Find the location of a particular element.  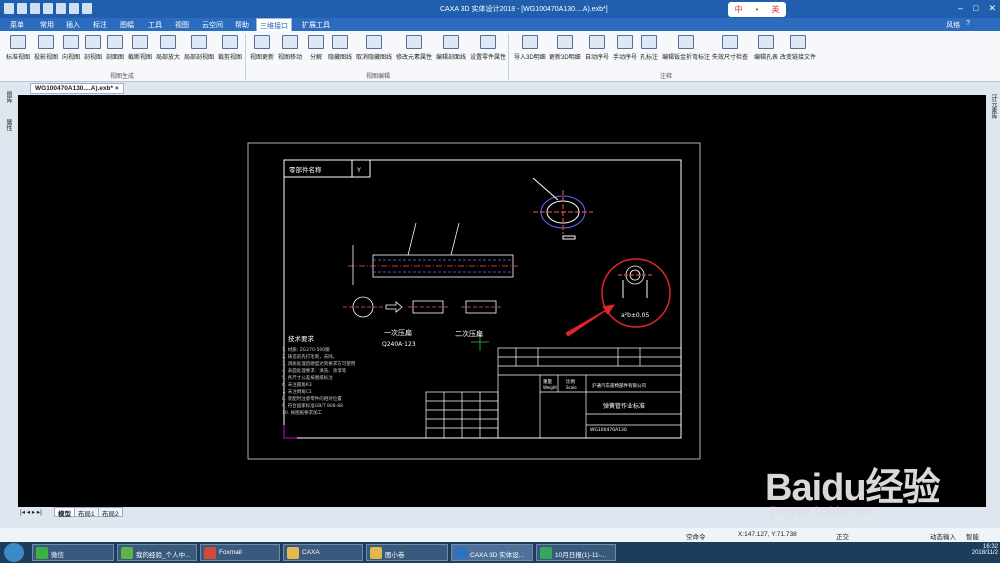

broken-view-button: 截断视图 is located at coordinates (140, 48).